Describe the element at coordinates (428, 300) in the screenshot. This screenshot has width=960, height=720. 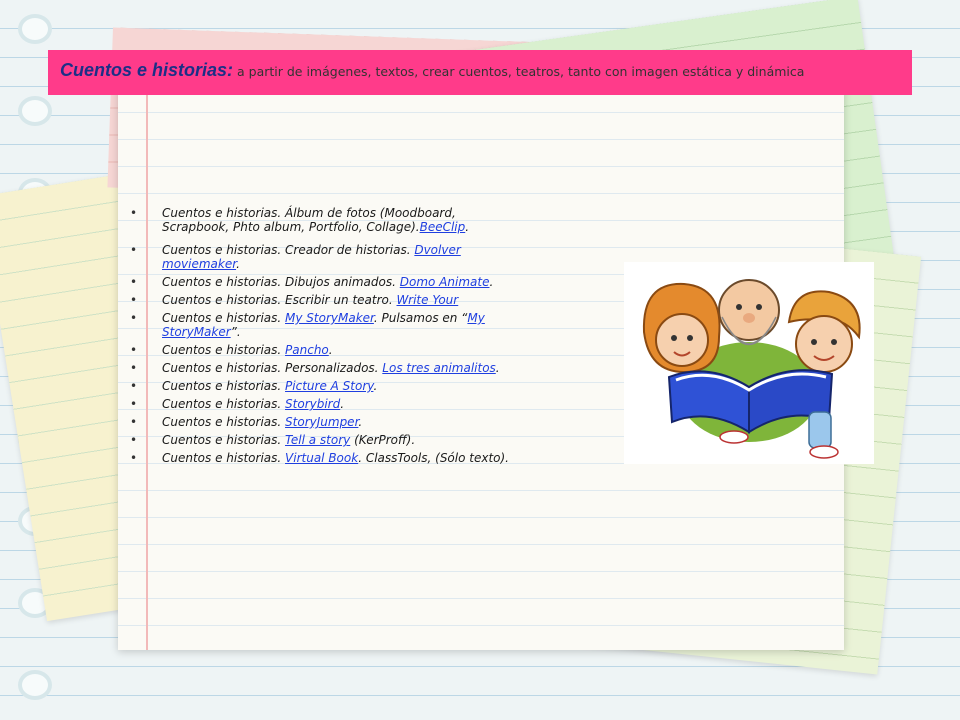
I see `link-write-your: Write Your` at that location.